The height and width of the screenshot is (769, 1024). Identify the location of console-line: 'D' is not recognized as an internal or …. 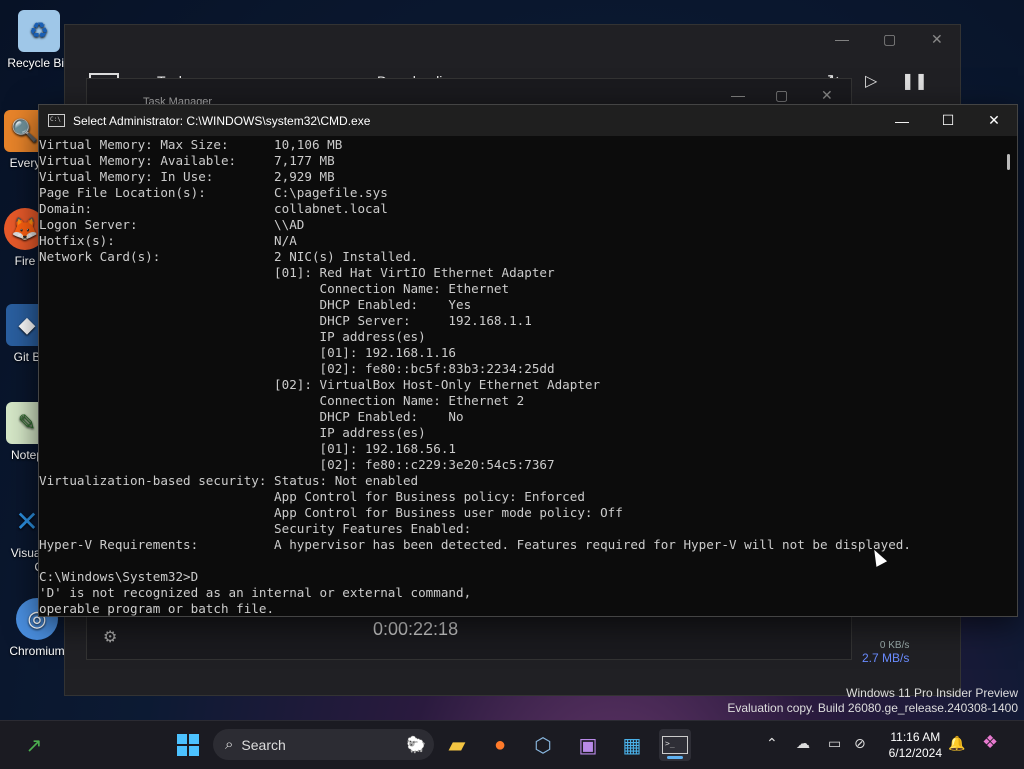
(255, 592).